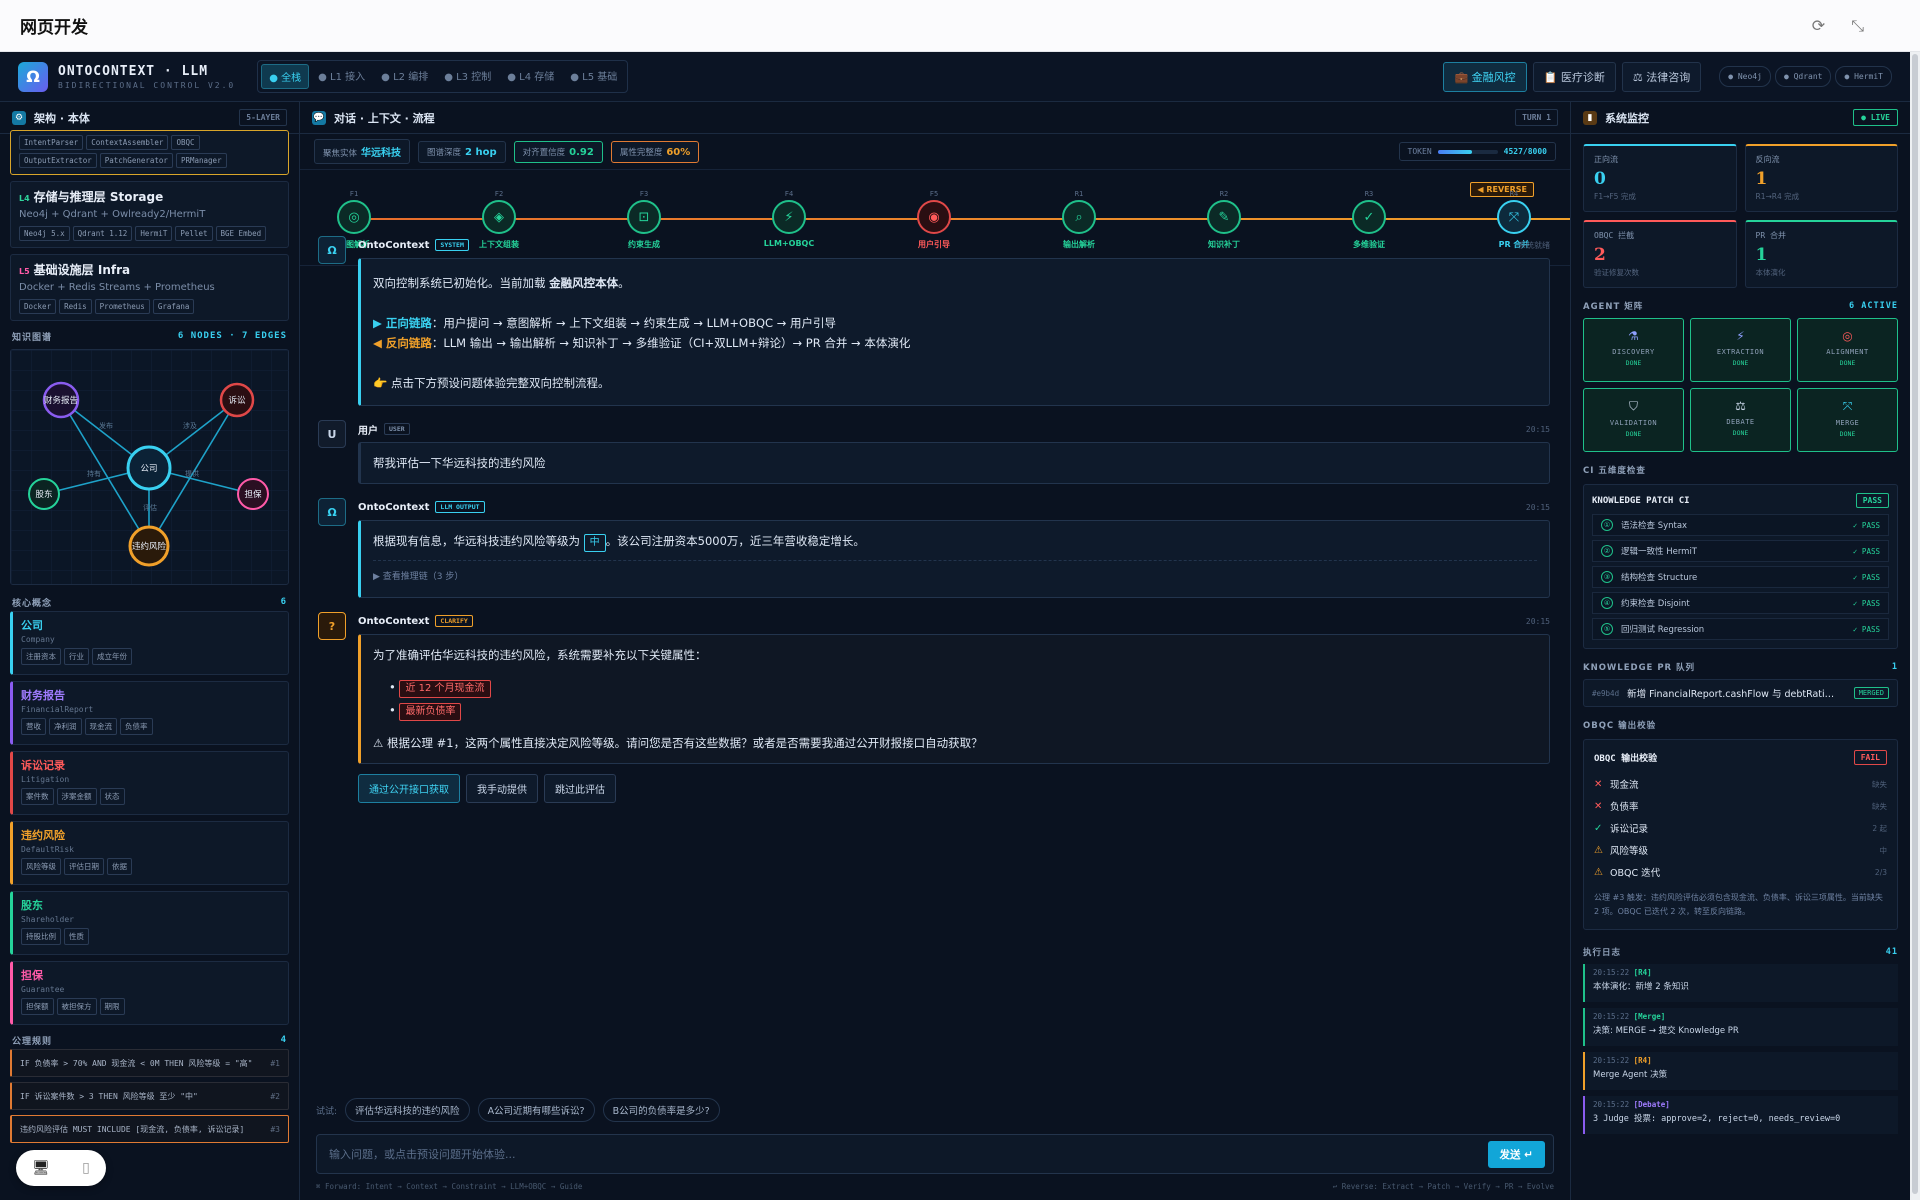 This screenshot has height=1200, width=1920. What do you see at coordinates (1818, 26) in the screenshot?
I see `refresh-icon: ⟳` at bounding box center [1818, 26].